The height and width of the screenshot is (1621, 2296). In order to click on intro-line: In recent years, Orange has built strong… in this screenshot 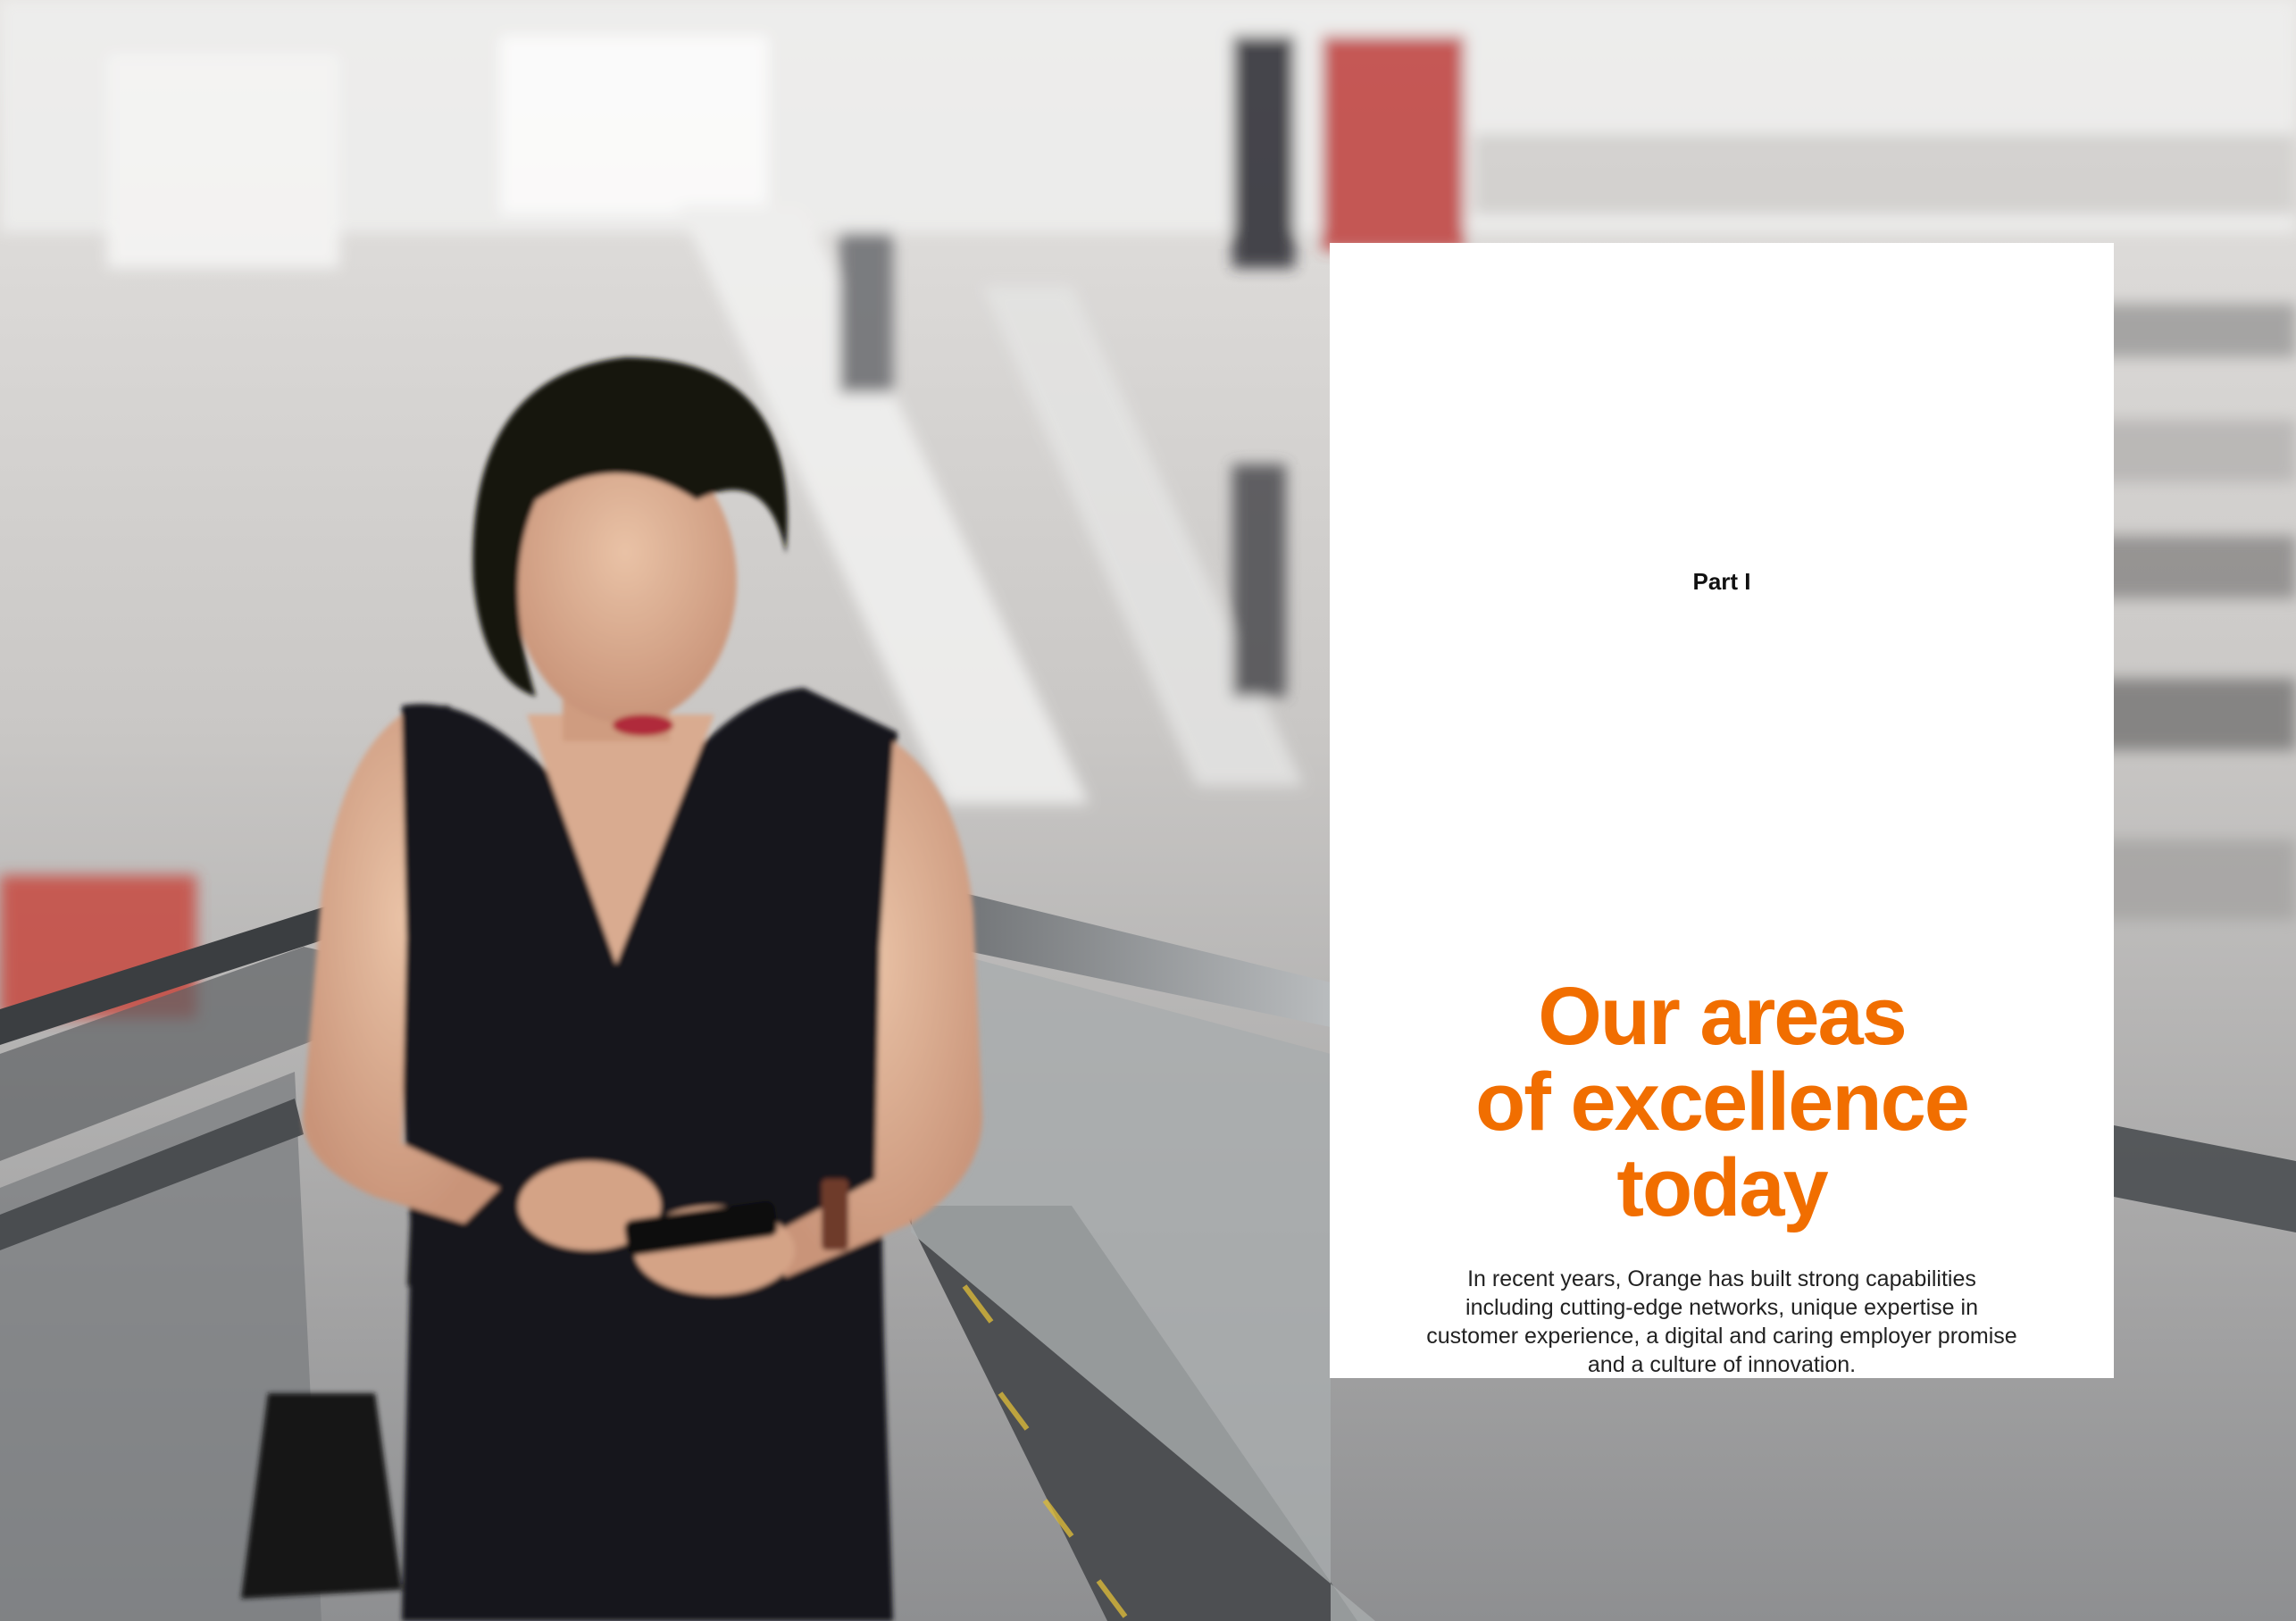, I will do `click(1721, 1278)`.